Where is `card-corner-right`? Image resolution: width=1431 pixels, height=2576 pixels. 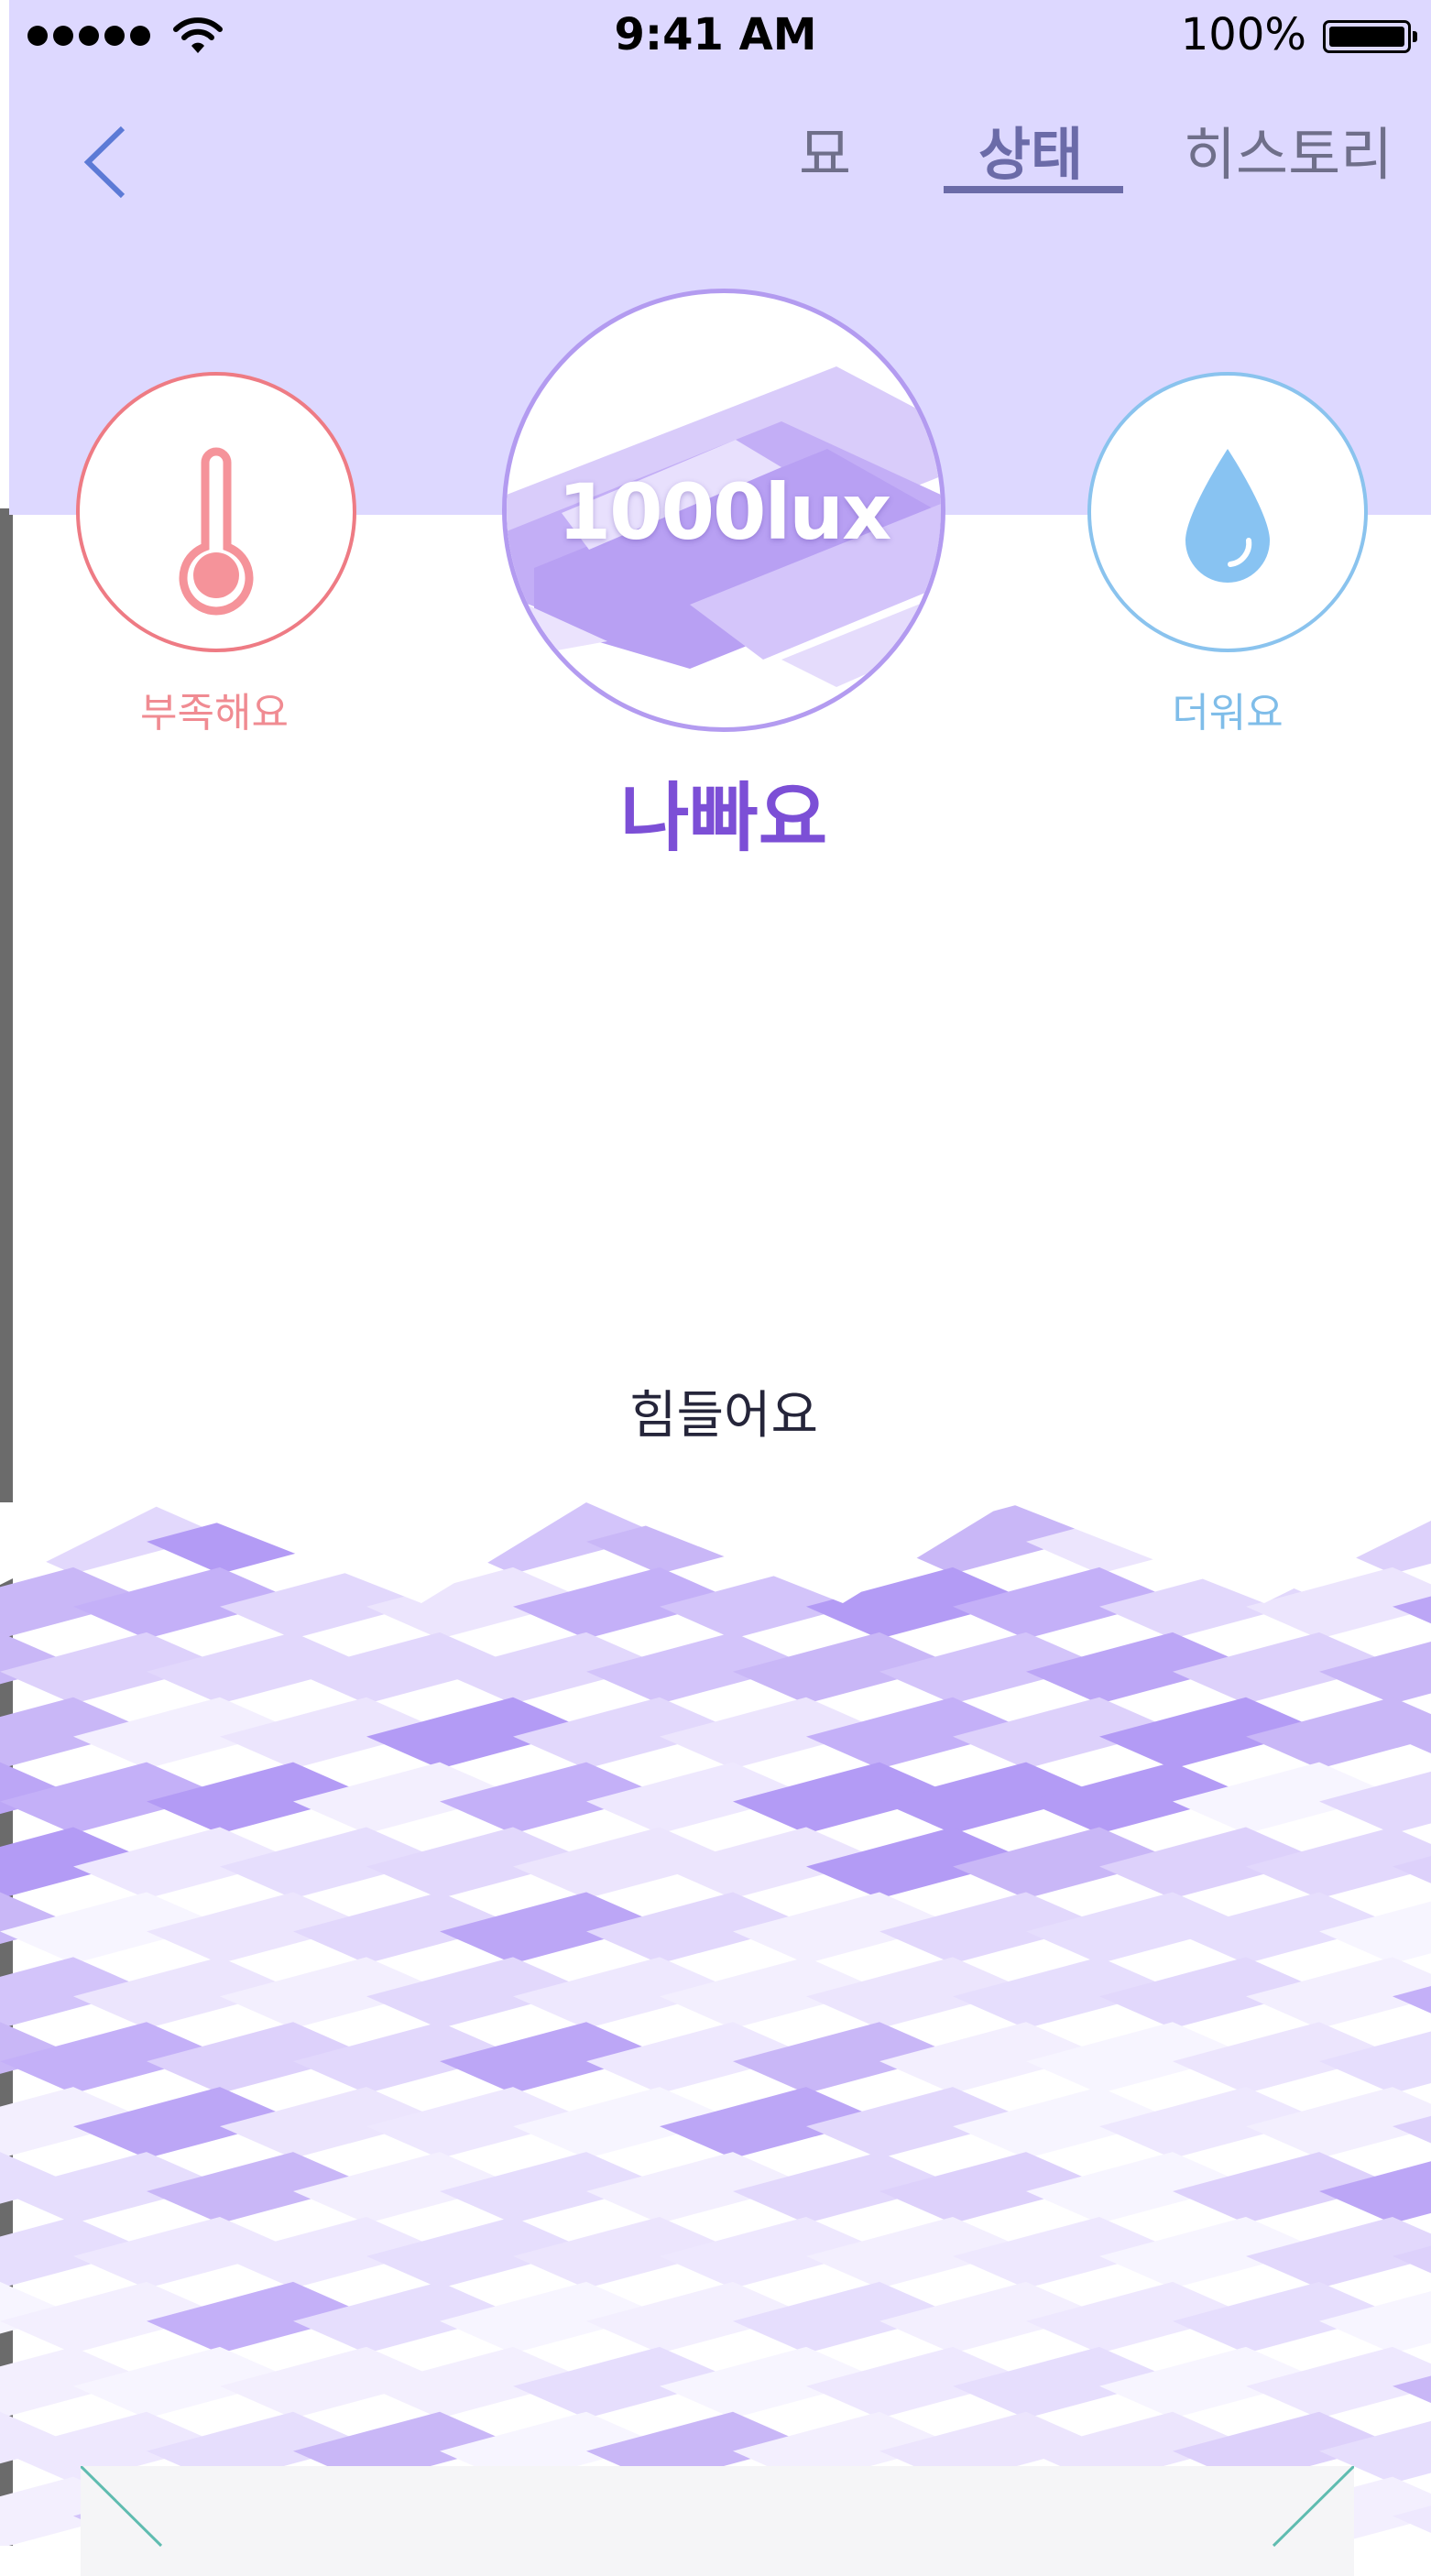 card-corner-right is located at coordinates (1313, 2507).